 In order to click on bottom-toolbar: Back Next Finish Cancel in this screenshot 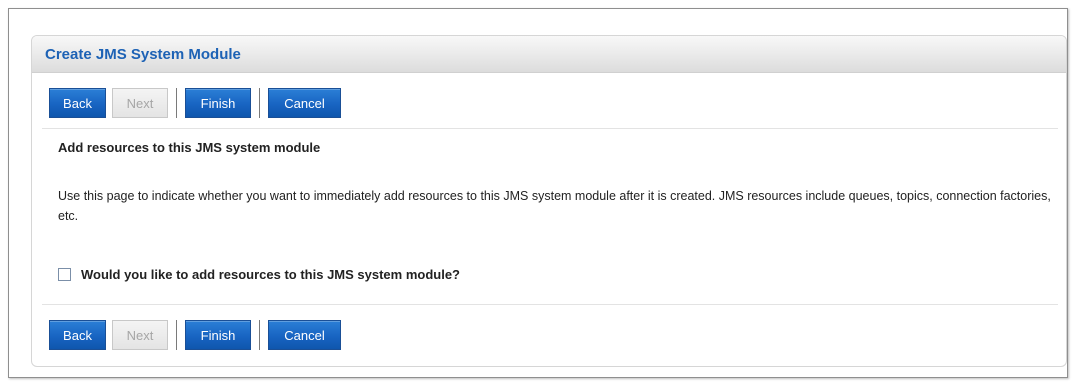, I will do `click(198, 335)`.